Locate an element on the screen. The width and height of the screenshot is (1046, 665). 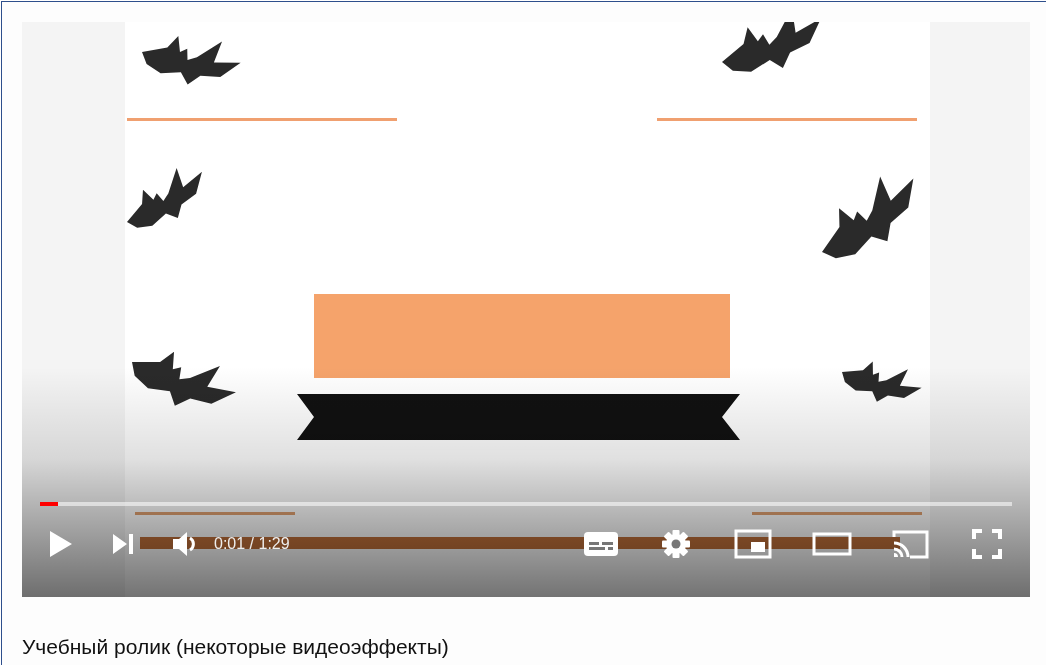
cast-icon is located at coordinates (911, 544).